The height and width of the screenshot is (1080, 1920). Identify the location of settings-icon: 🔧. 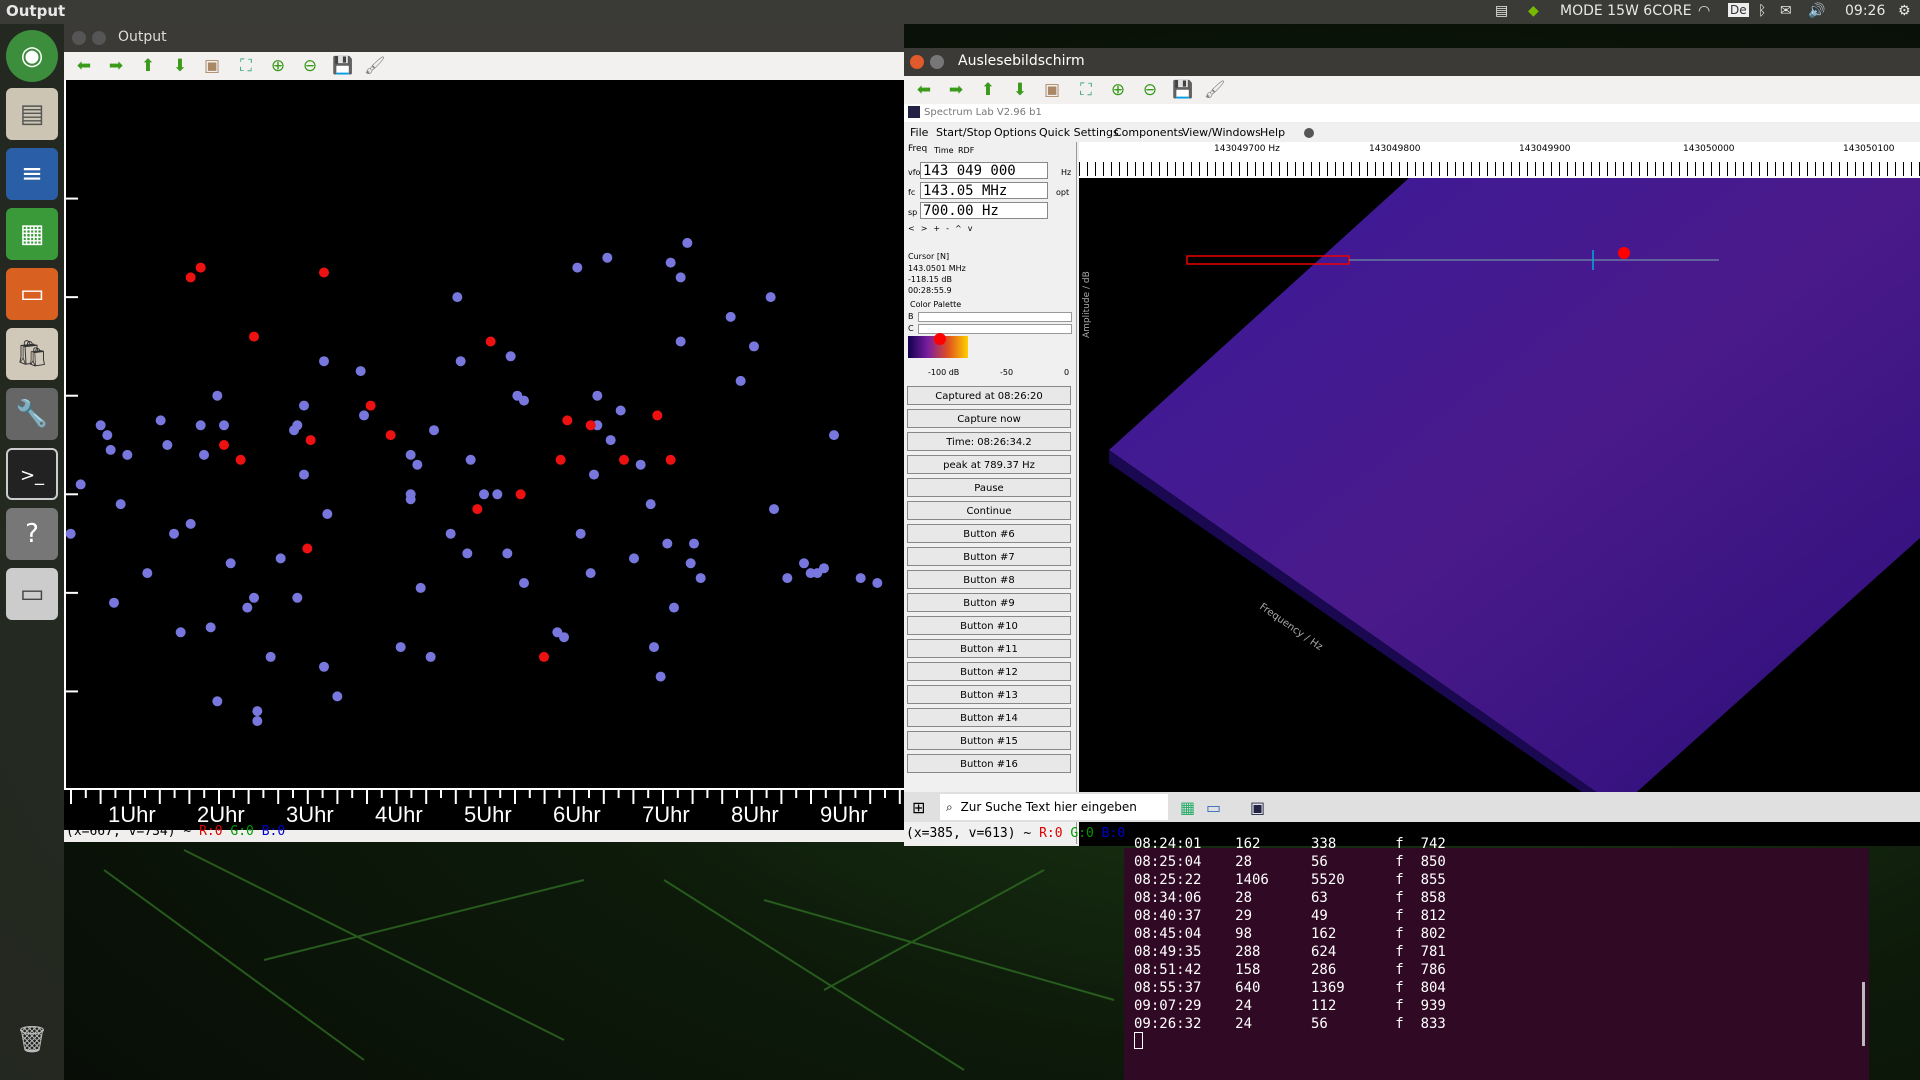
(32, 414).